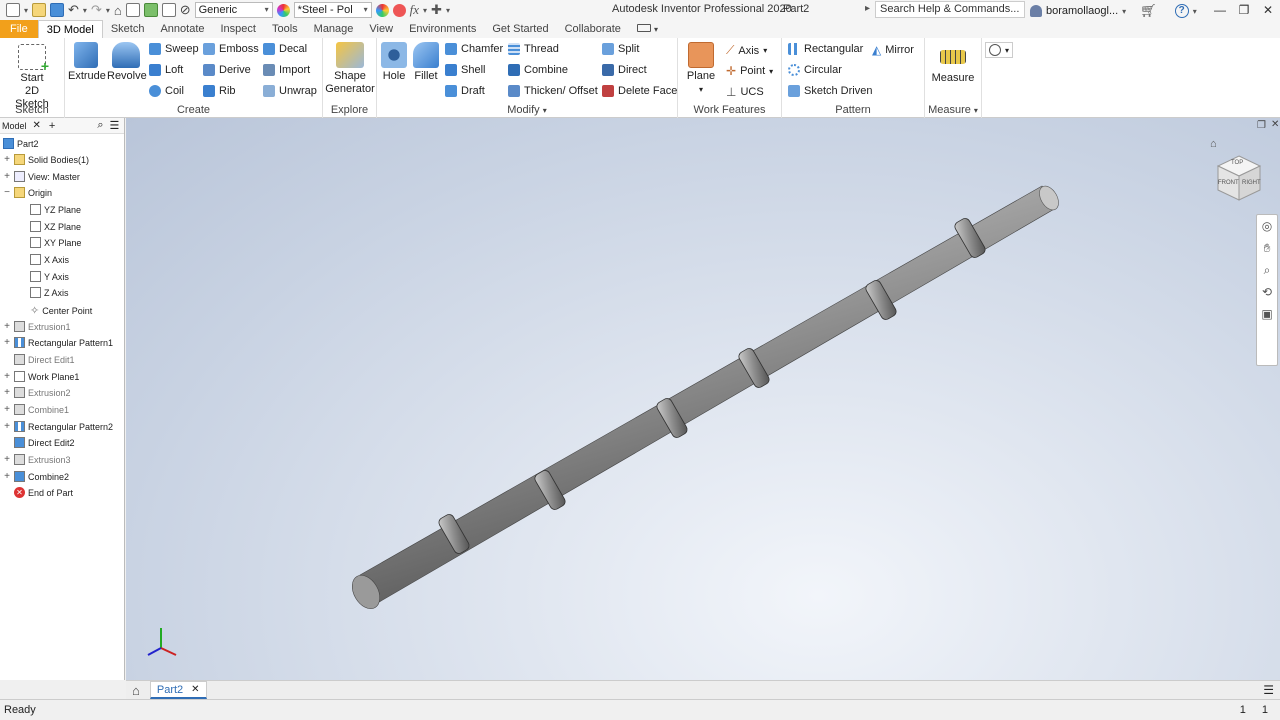 The height and width of the screenshot is (720, 1280). I want to click on tree-item: XY Plane, so click(55, 242).